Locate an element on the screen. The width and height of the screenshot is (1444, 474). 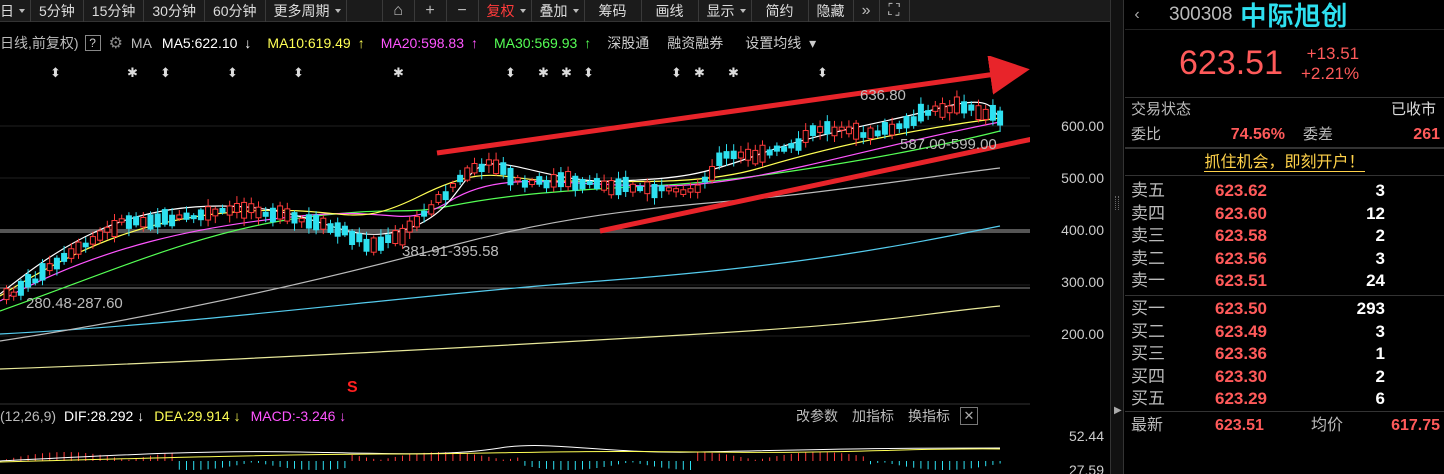
fullscreen-icon: ⛶ is located at coordinates (895, 11).